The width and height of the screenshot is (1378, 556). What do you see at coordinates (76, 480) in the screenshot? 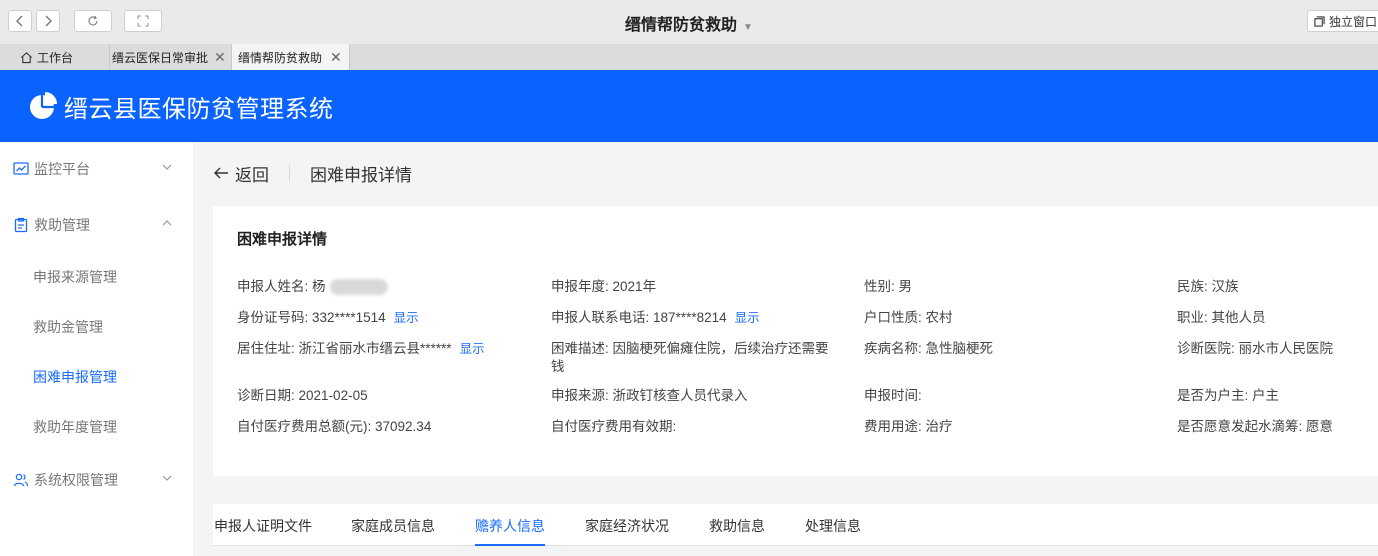
I see `sidebar-group-label: 系统权限管理` at bounding box center [76, 480].